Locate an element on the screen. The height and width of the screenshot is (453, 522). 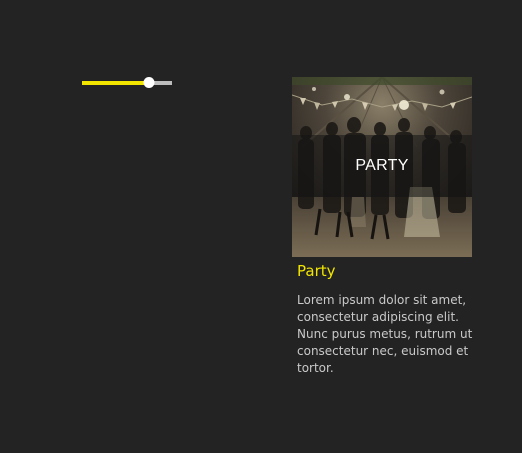
range-slider is located at coordinates (127, 83).